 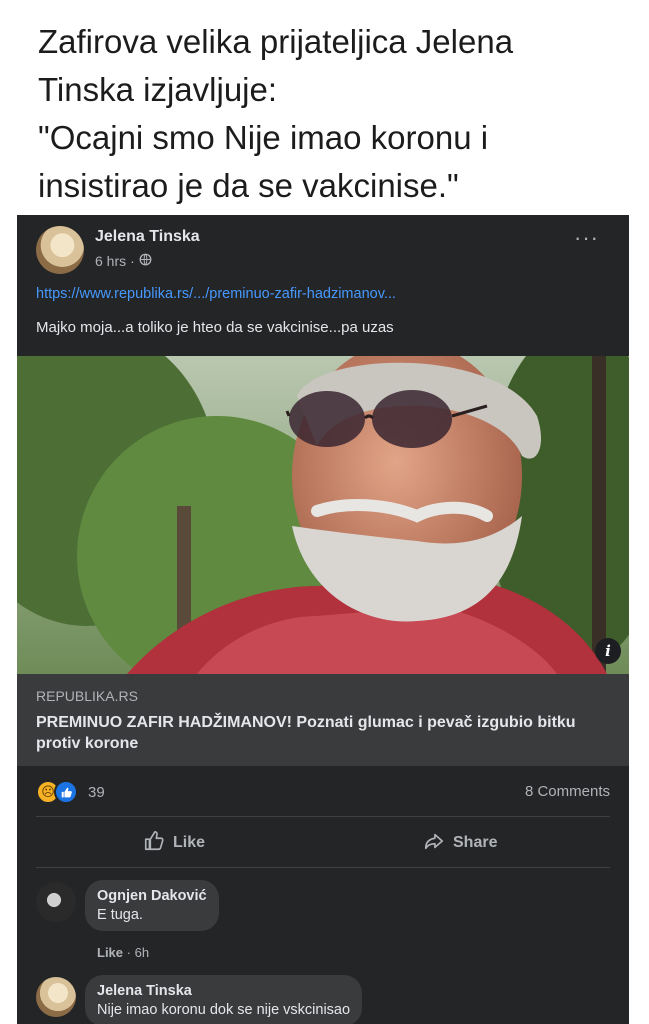 What do you see at coordinates (145, 261) in the screenshot?
I see `globe-icon` at bounding box center [145, 261].